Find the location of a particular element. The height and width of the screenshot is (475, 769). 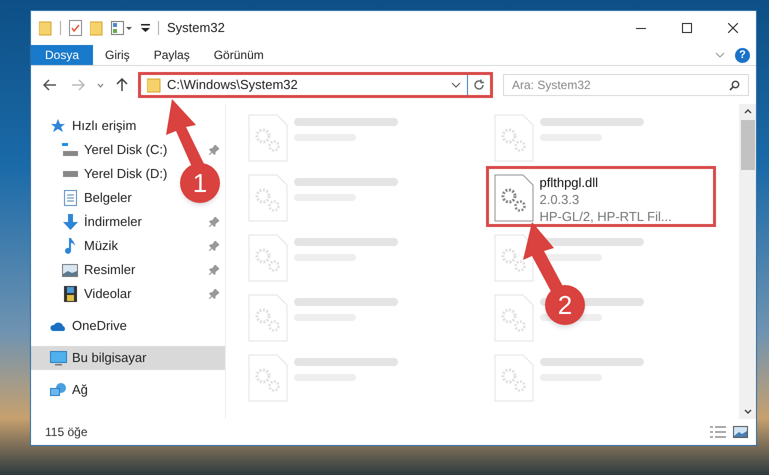

file-name: pflthpgl.dll is located at coordinates (570, 182).